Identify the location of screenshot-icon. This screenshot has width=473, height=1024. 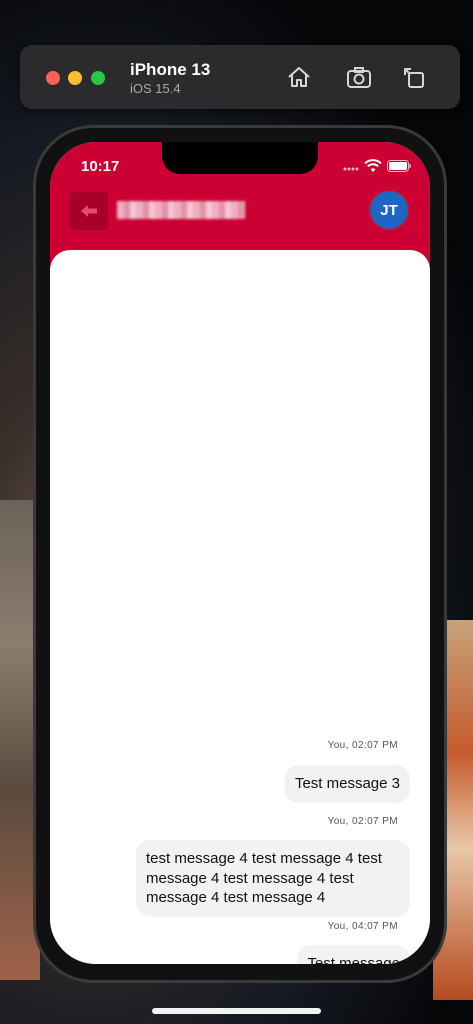
(359, 77).